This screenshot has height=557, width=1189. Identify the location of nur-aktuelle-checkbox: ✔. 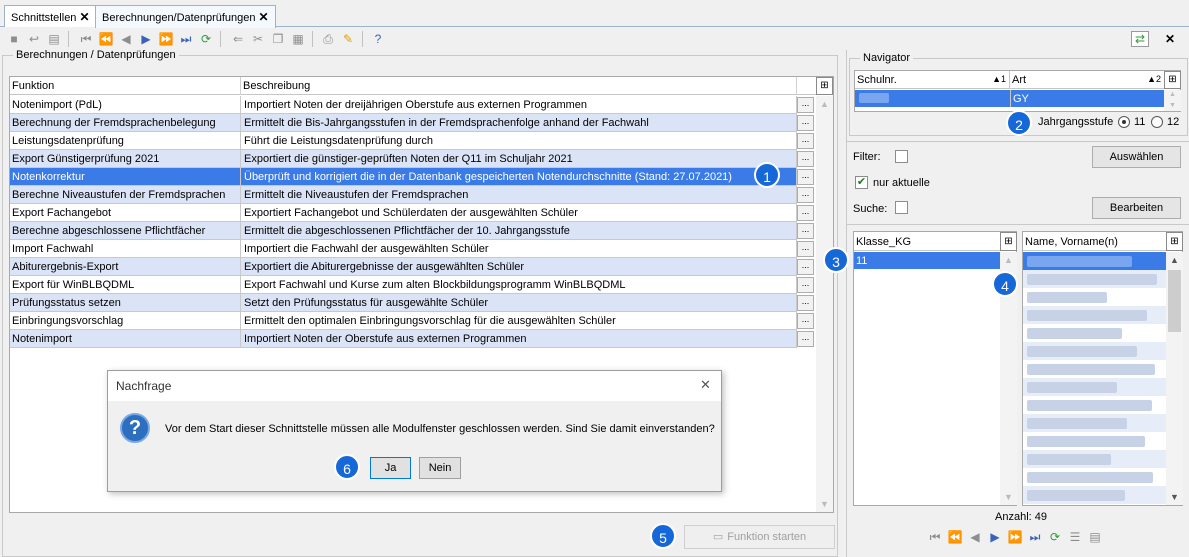
(861, 182).